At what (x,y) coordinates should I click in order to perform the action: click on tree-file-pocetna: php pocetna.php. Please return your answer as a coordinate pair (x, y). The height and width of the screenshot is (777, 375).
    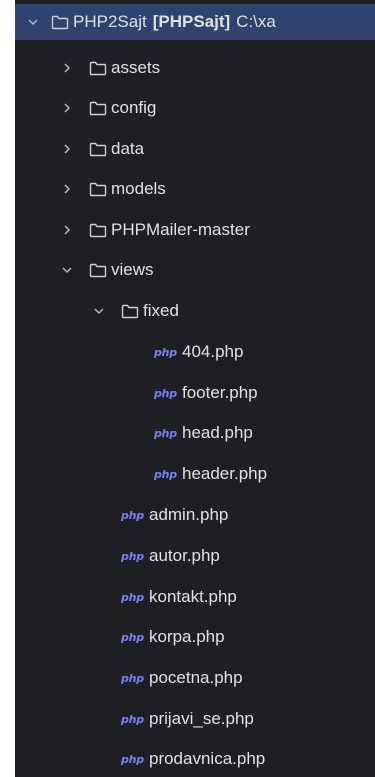
    Looking at the image, I should click on (195, 678).